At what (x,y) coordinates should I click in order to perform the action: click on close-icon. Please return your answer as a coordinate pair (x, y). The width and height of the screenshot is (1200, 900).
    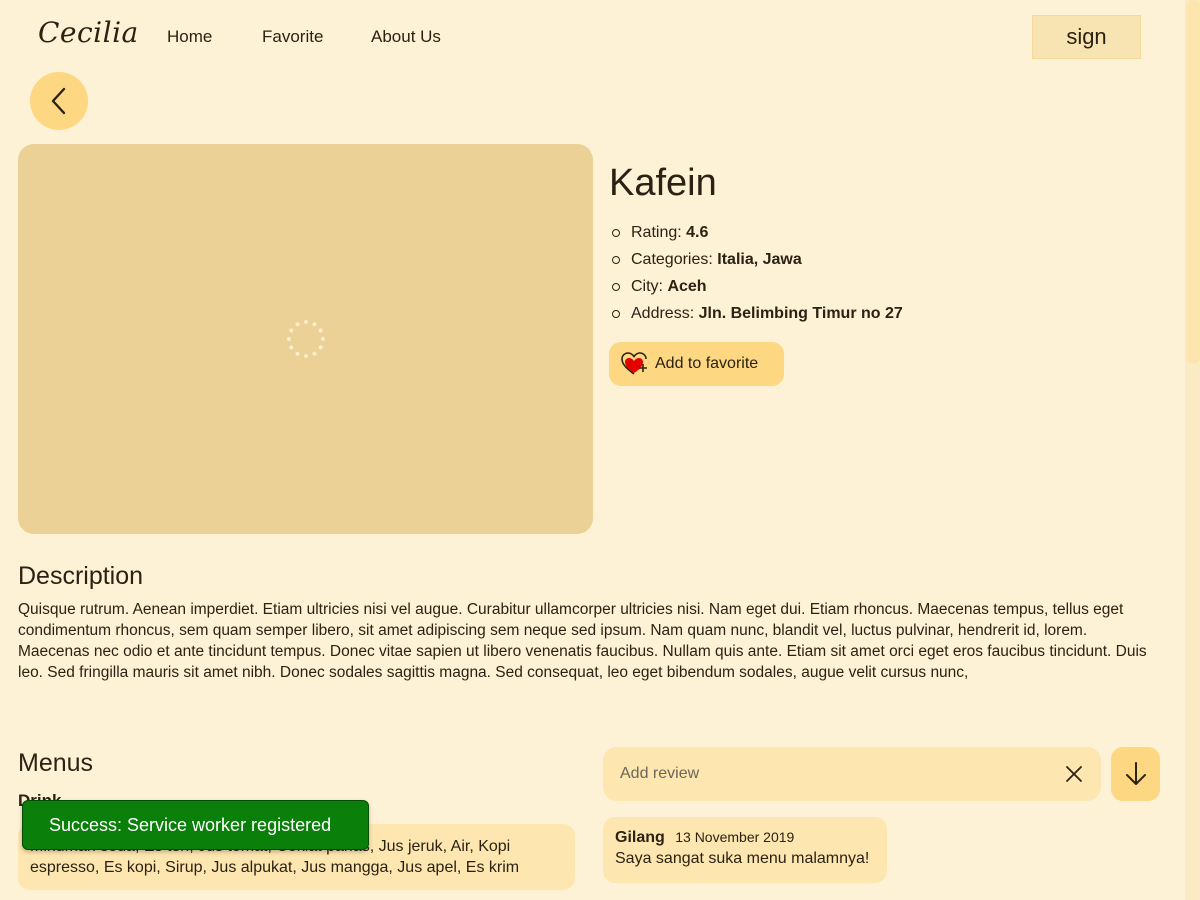
    Looking at the image, I should click on (1074, 774).